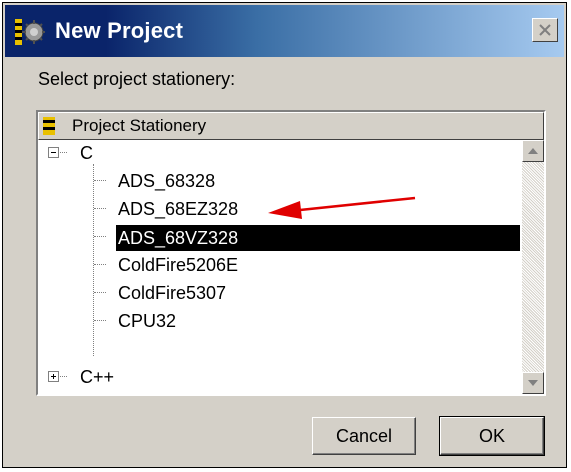  What do you see at coordinates (97, 377) in the screenshot?
I see `tree-item-label: C++` at bounding box center [97, 377].